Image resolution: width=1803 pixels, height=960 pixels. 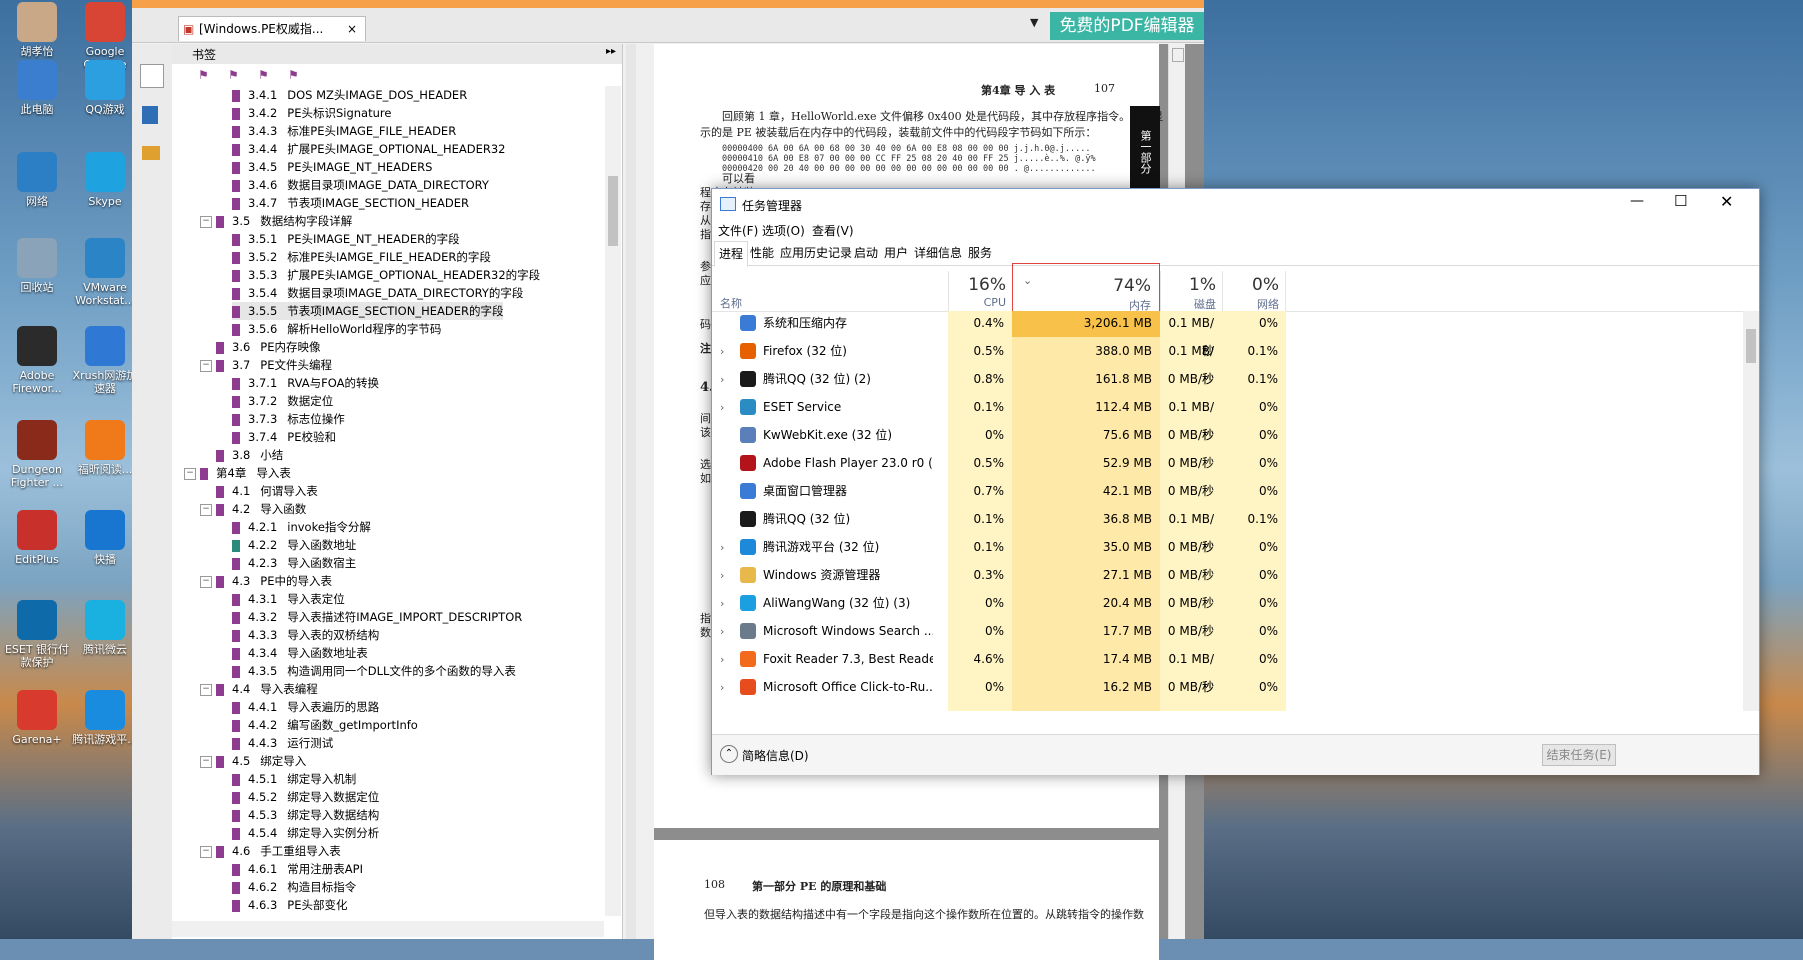 What do you see at coordinates (1227, 575) in the screenshot?
I see `process-row: › Windows 资源管理器 0.3% 27.1 MB 0 MB/秒 0%` at bounding box center [1227, 575].